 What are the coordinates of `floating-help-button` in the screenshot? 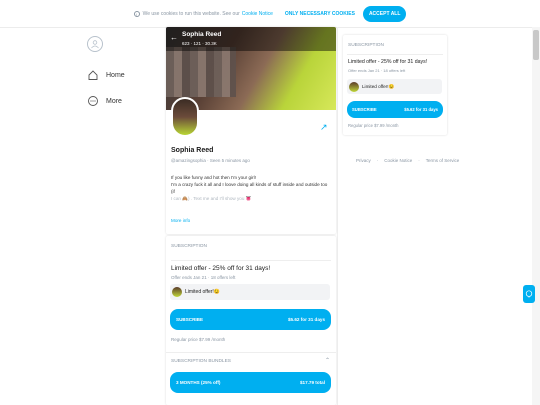 It's located at (529, 294).